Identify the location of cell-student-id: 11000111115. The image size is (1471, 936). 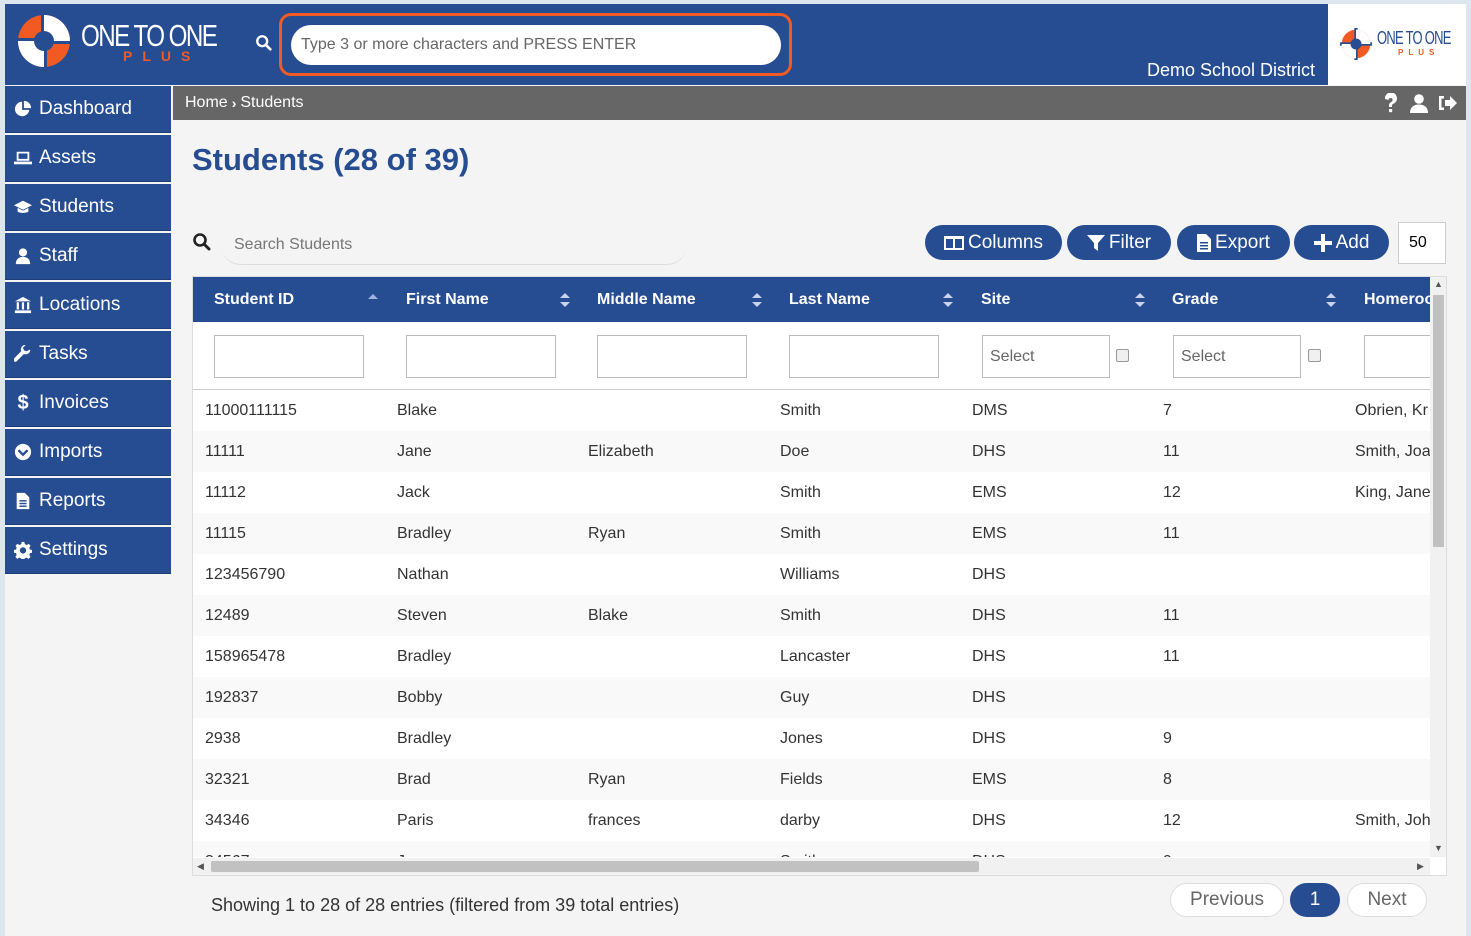
(251, 410).